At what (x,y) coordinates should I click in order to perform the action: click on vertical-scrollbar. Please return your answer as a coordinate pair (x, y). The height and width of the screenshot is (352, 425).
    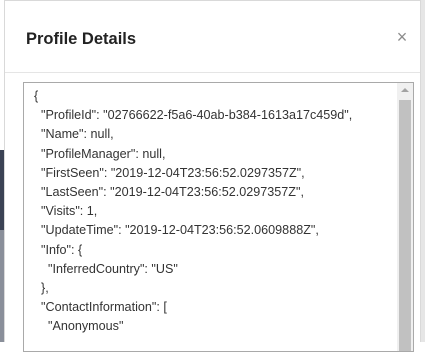
    Looking at the image, I should click on (405, 217).